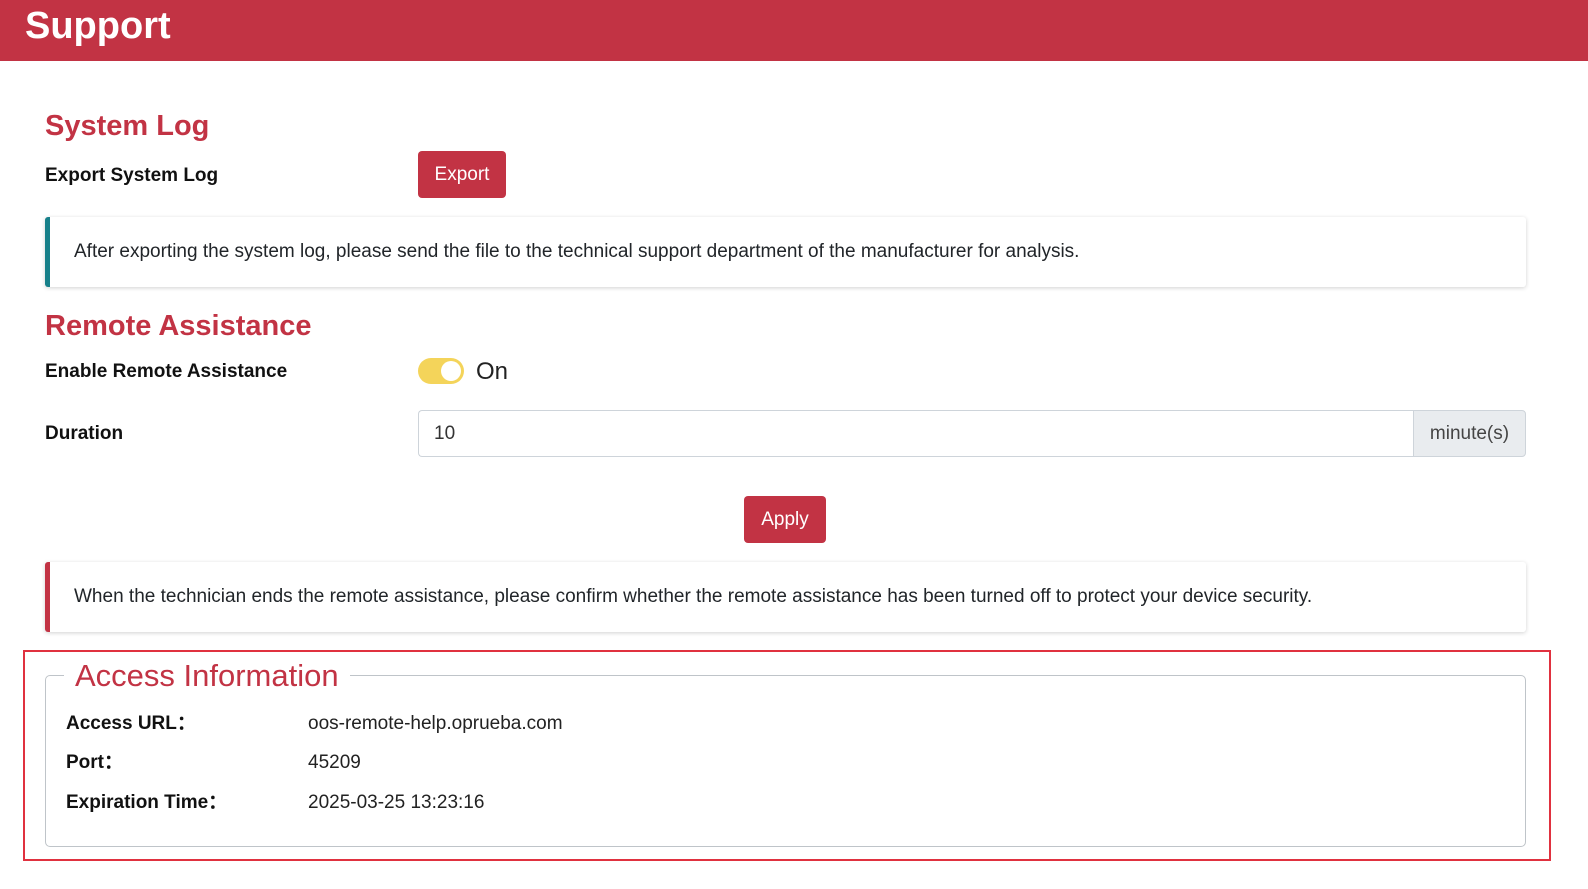  Describe the element at coordinates (785, 519) in the screenshot. I see `apply-button: Apply` at that location.